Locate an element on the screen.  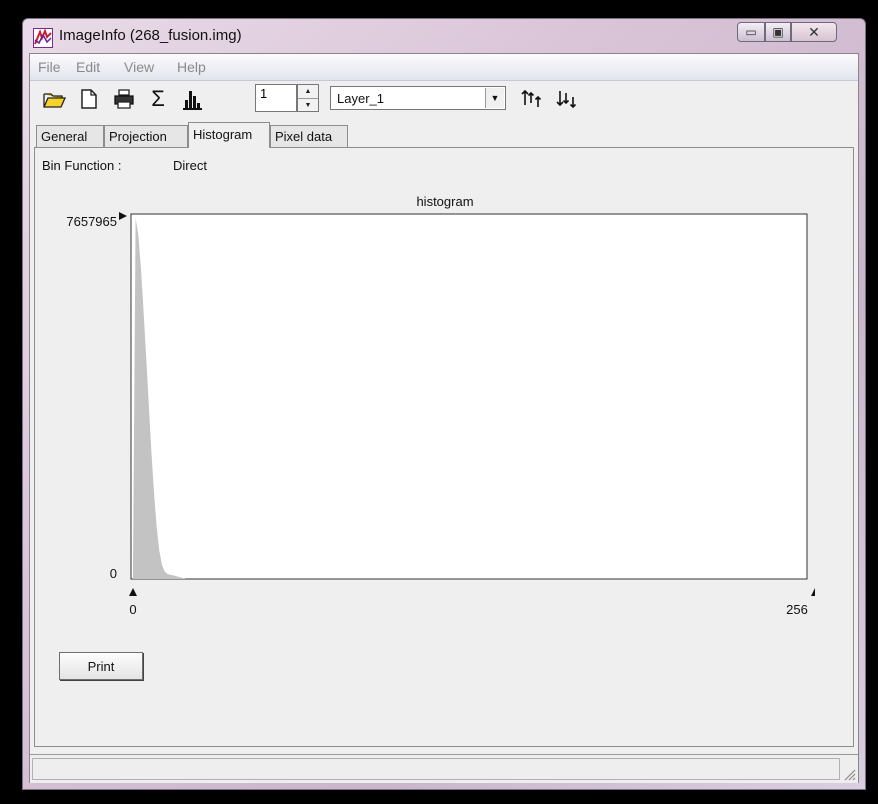
menu-edit: Edit is located at coordinates (88, 67).